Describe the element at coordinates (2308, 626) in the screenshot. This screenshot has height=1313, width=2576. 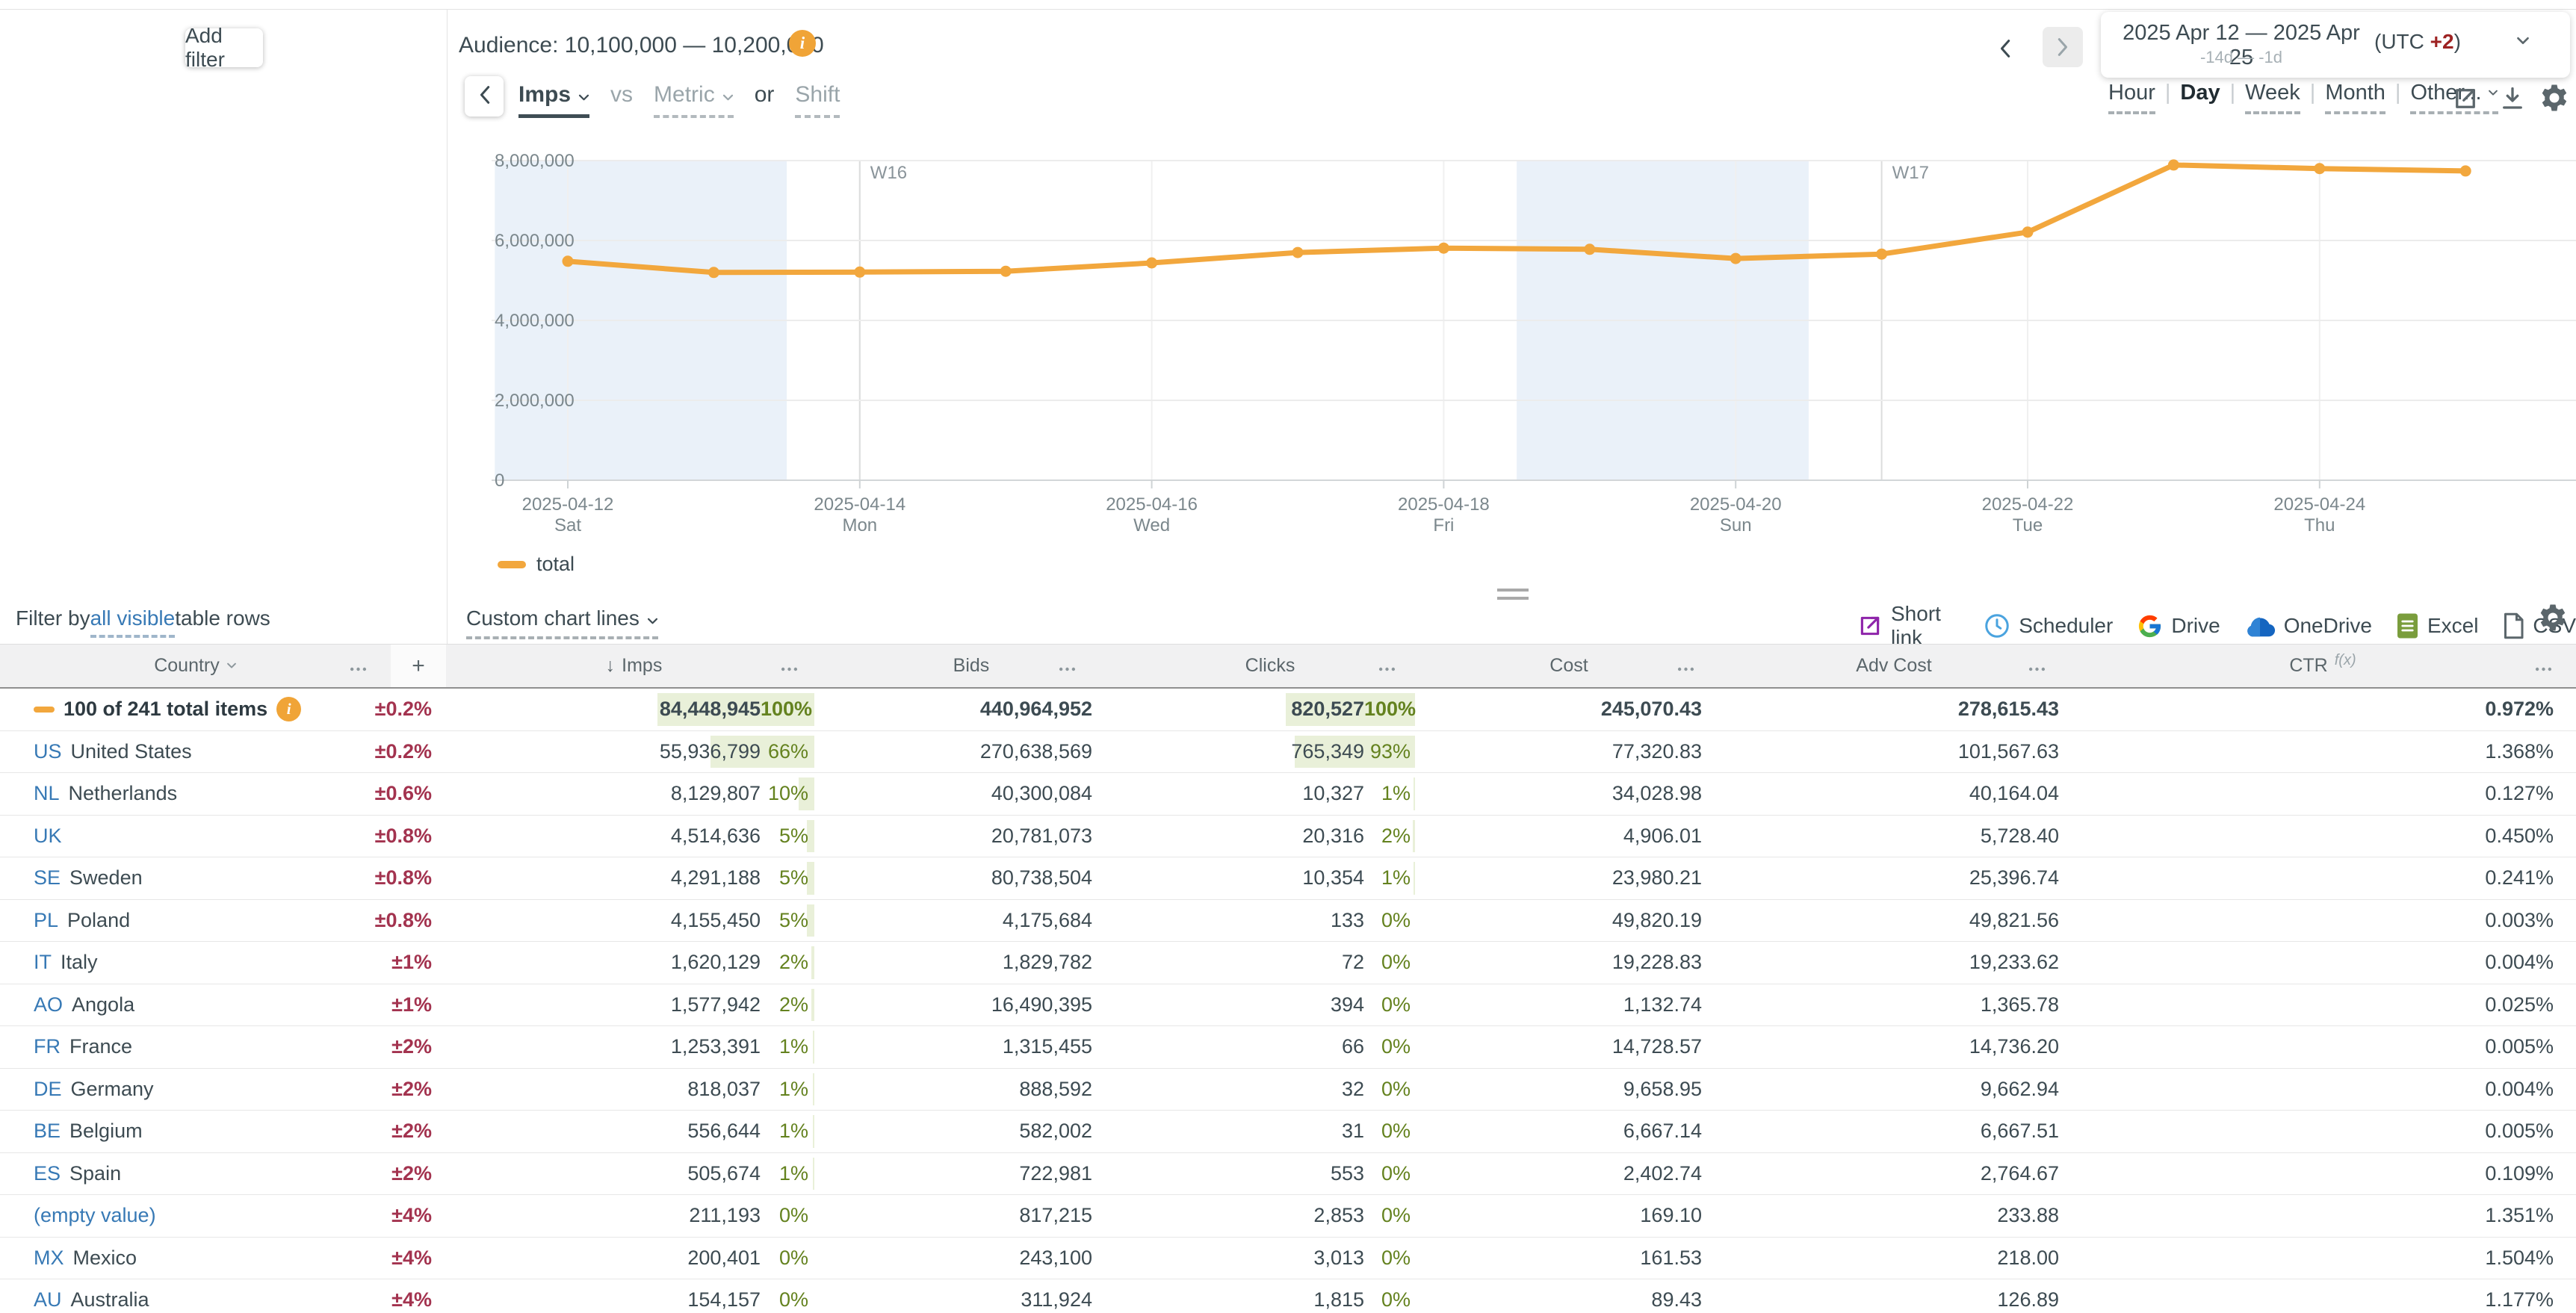
I see `export-onedrive: OneDrive` at that location.